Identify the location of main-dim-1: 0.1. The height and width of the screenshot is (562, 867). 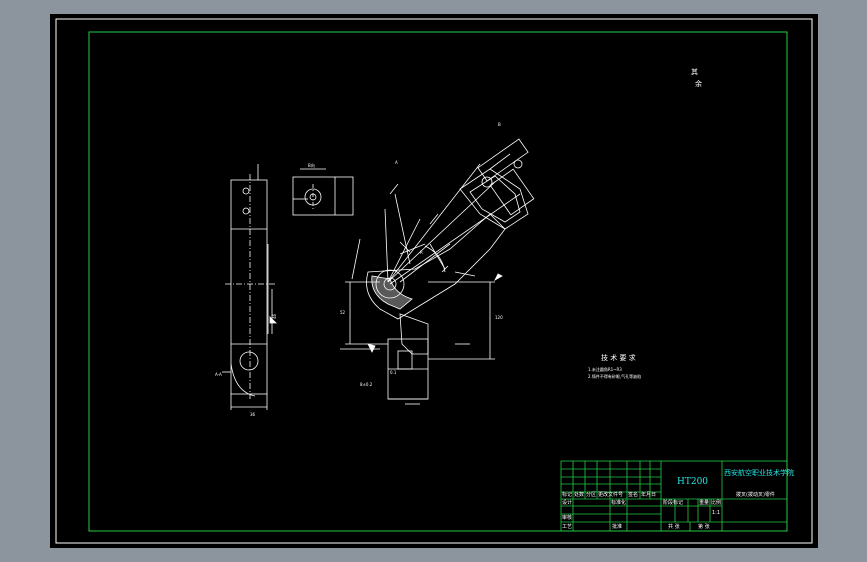
(393, 372).